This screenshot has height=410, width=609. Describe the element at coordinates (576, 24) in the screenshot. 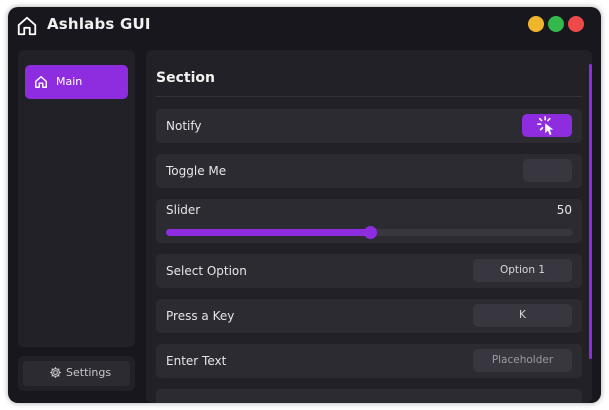

I see `close-button` at that location.